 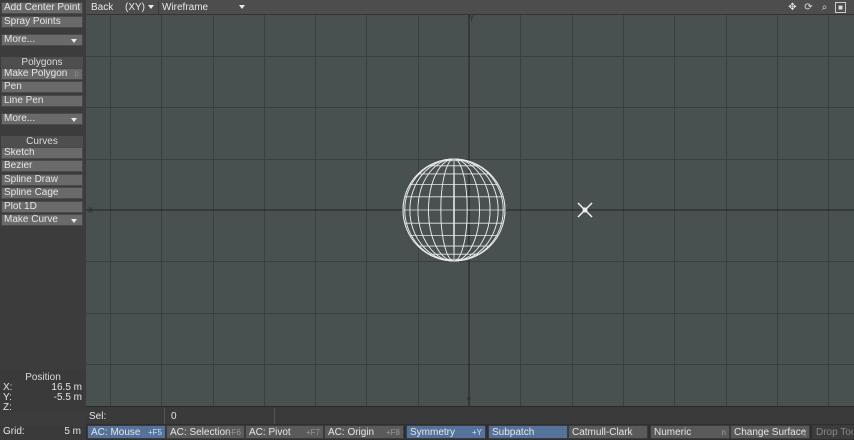 I want to click on sphere-longitude, so click(x=454, y=210).